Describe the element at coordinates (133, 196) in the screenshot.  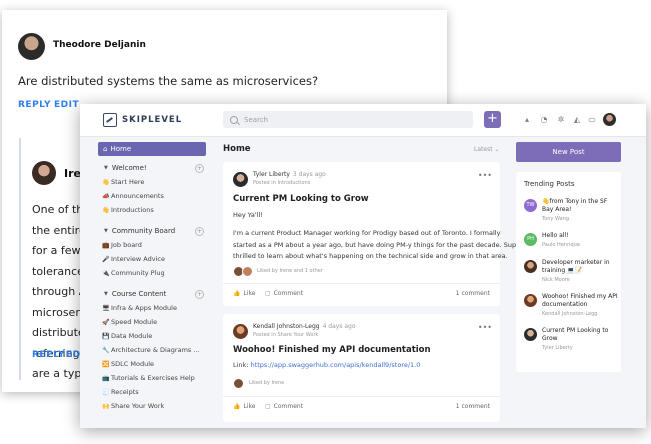
I see `sidebar-item-announcements: 📣 Announcements` at that location.